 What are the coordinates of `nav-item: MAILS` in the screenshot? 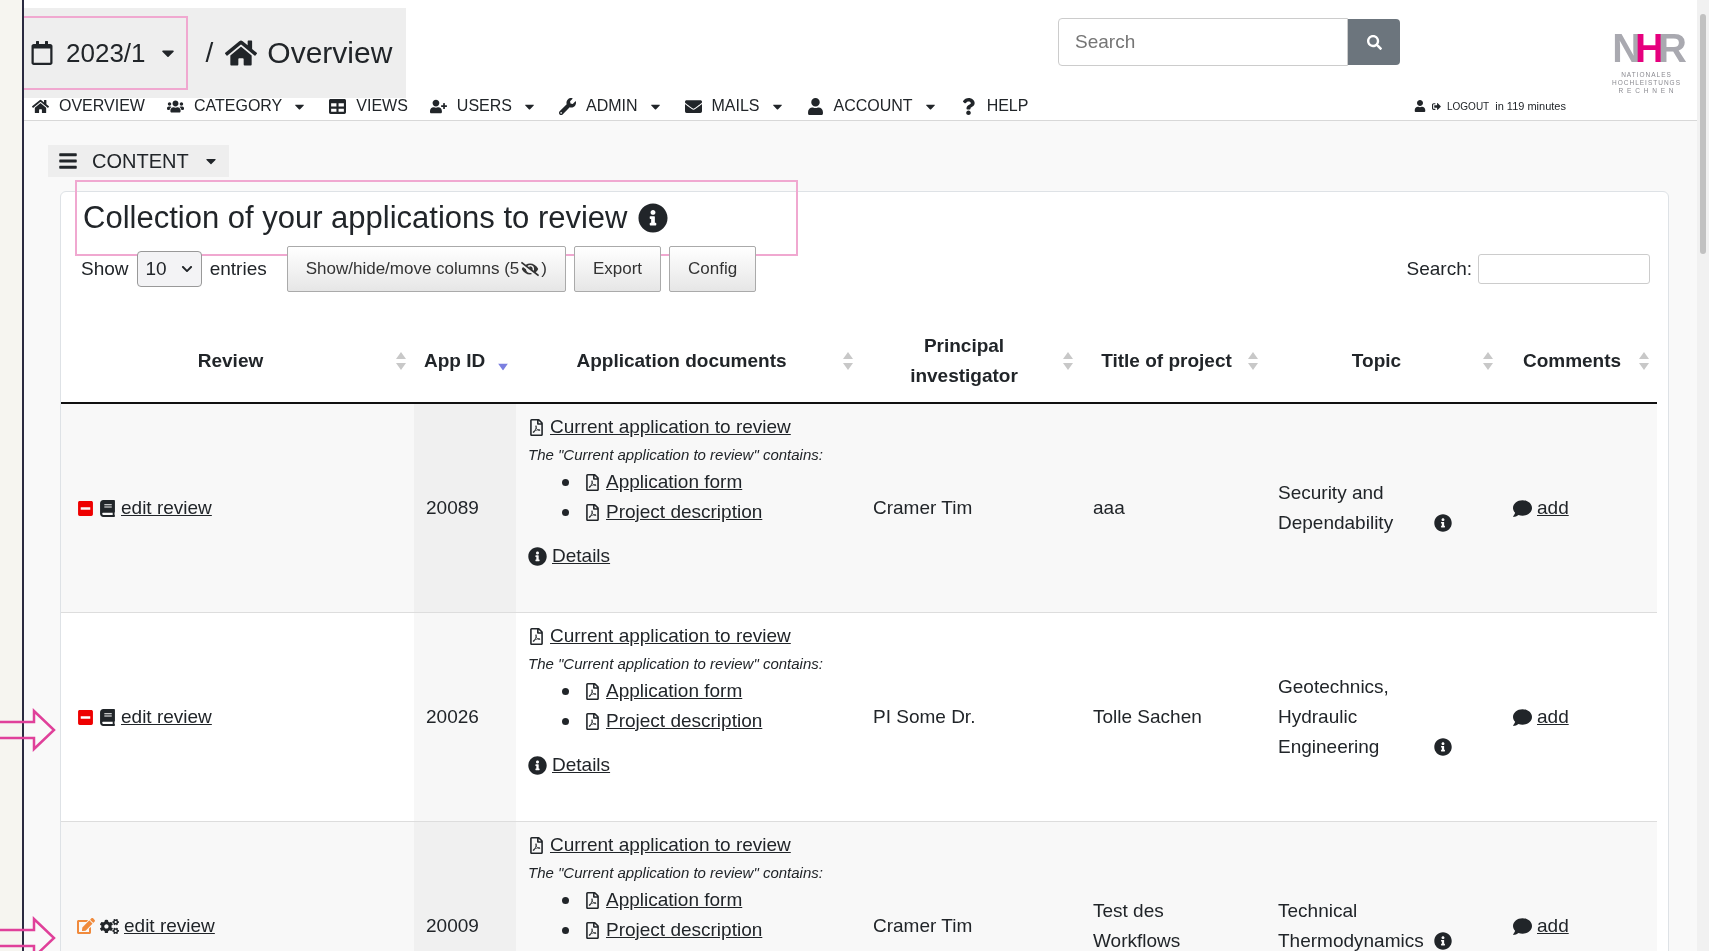 It's located at (734, 106).